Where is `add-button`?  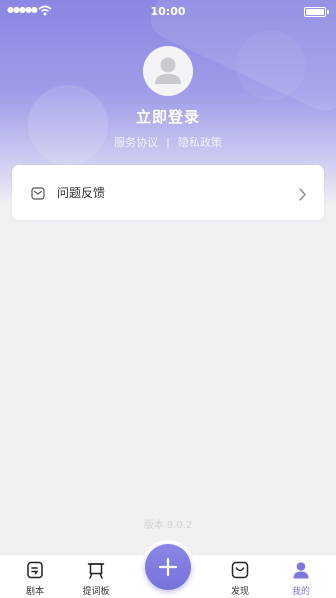 add-button is located at coordinates (168, 567).